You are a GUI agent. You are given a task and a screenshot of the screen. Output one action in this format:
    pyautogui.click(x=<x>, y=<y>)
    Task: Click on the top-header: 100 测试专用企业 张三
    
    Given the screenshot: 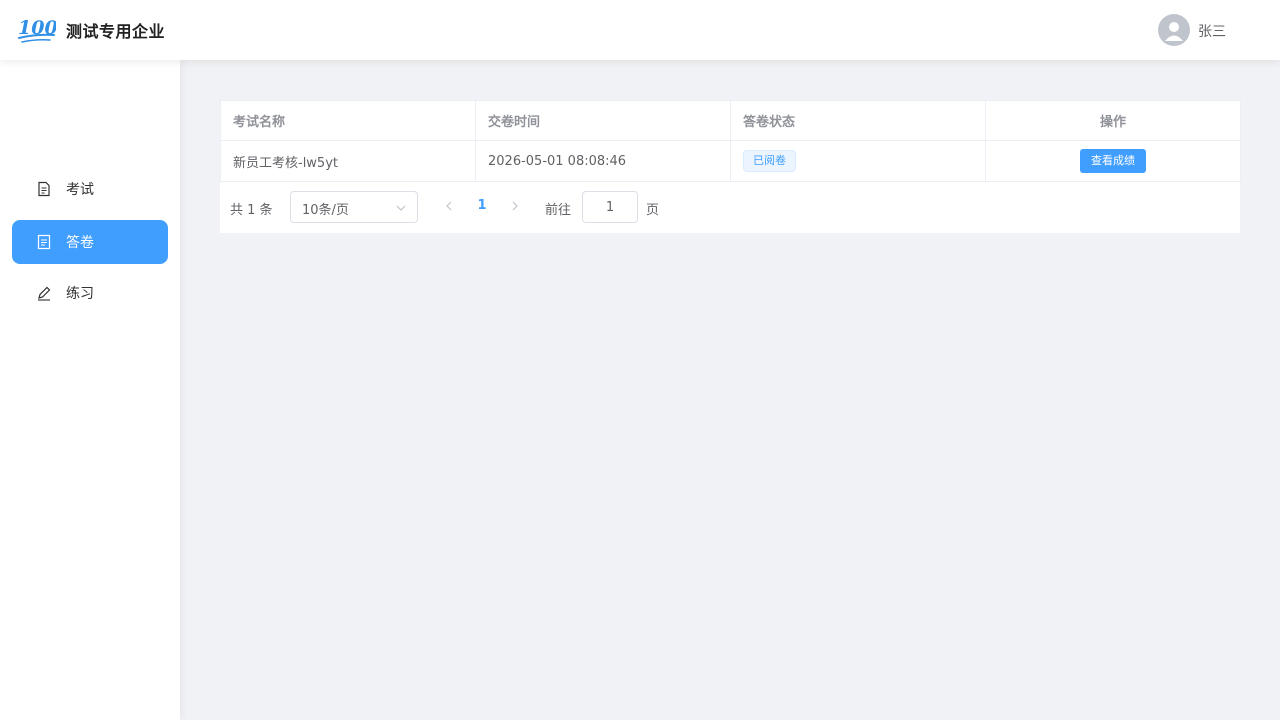 What is the action you would take?
    pyautogui.click(x=640, y=30)
    